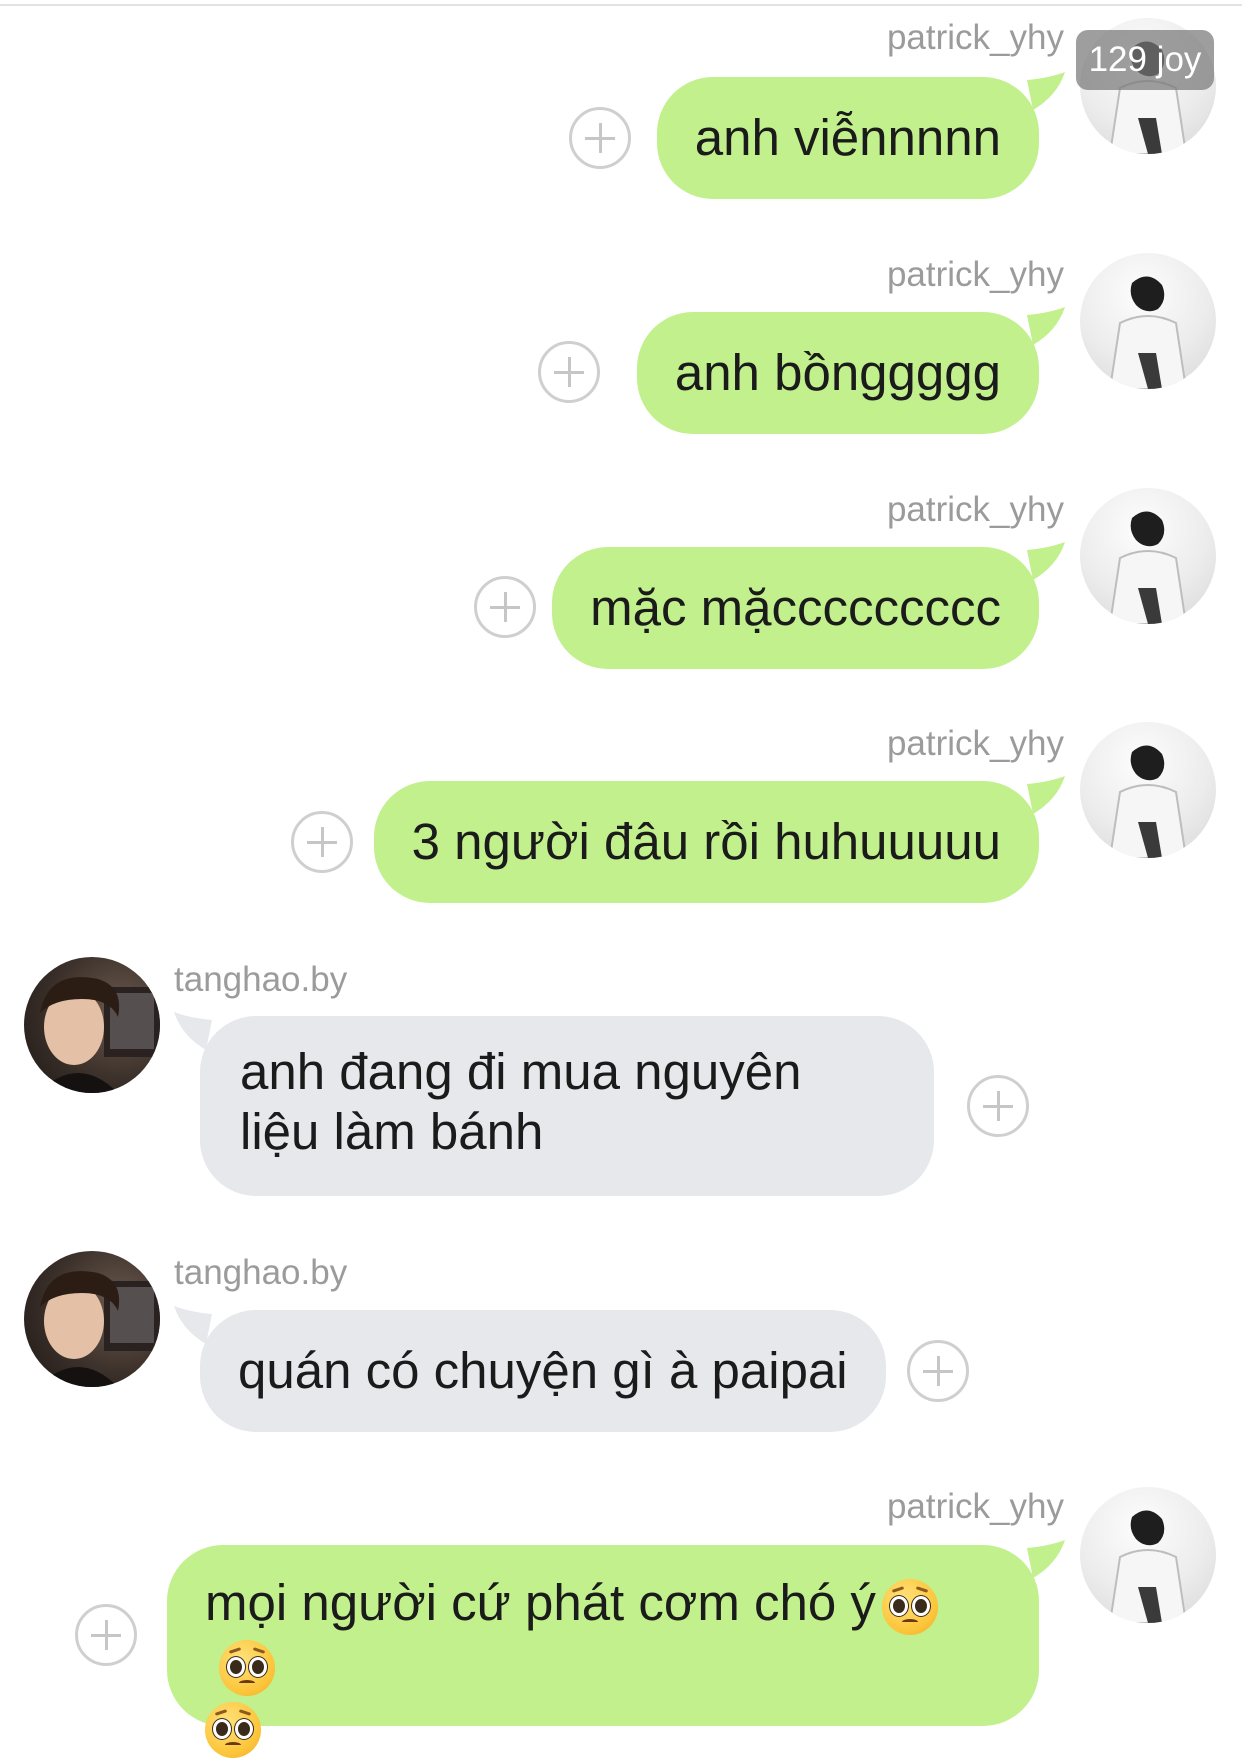 Image resolution: width=1242 pixels, height=1760 pixels. I want to click on message-bubble-outgoing: 3 người đâu rồi huhuuuuu, so click(706, 842).